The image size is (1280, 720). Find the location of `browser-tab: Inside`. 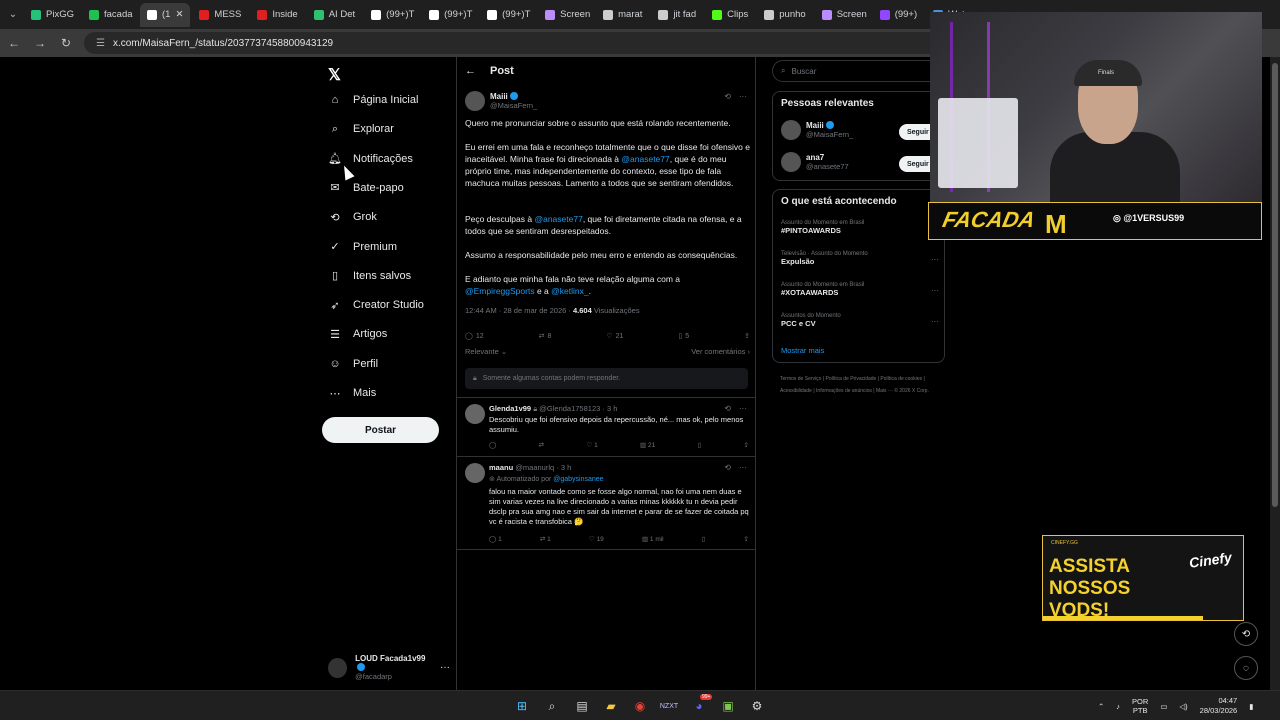

browser-tab: Inside is located at coordinates (277, 15).